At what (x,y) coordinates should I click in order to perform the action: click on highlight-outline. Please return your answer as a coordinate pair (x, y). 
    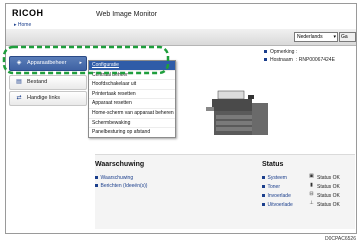
    Looking at the image, I should click on (86, 60).